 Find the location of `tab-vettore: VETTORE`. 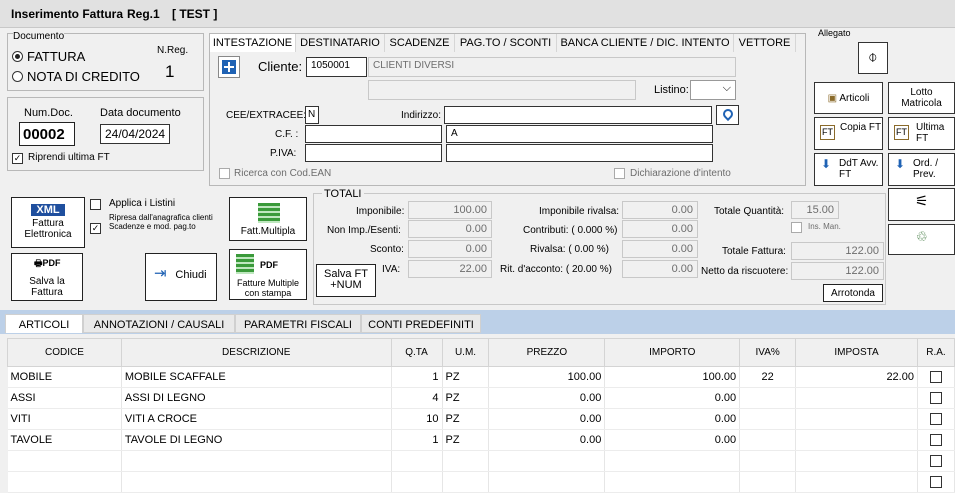

tab-vettore: VETTORE is located at coordinates (765, 43).